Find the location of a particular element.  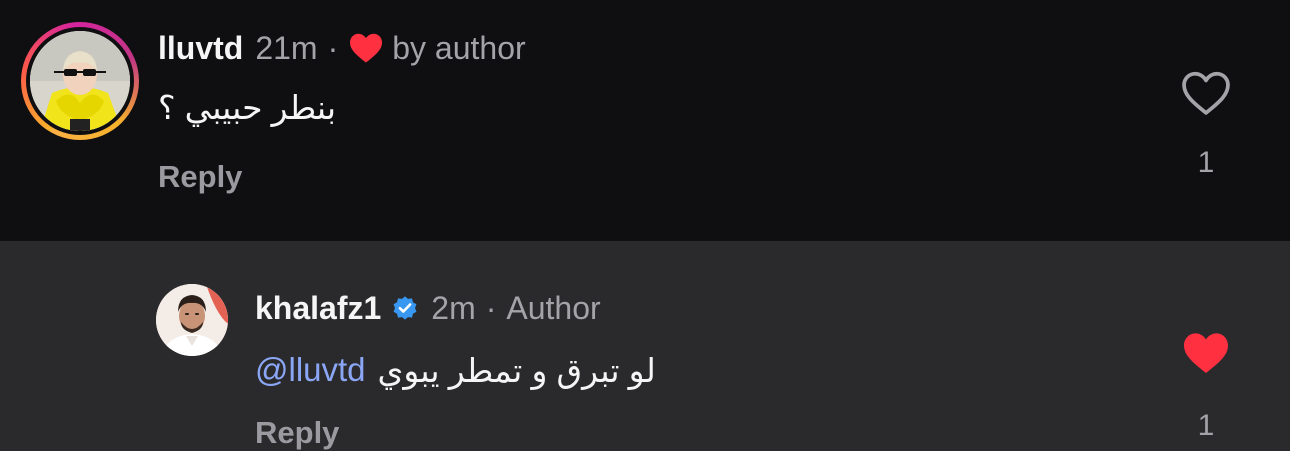

comment-text: بنطر حبيبي ؟ is located at coordinates (247, 107).